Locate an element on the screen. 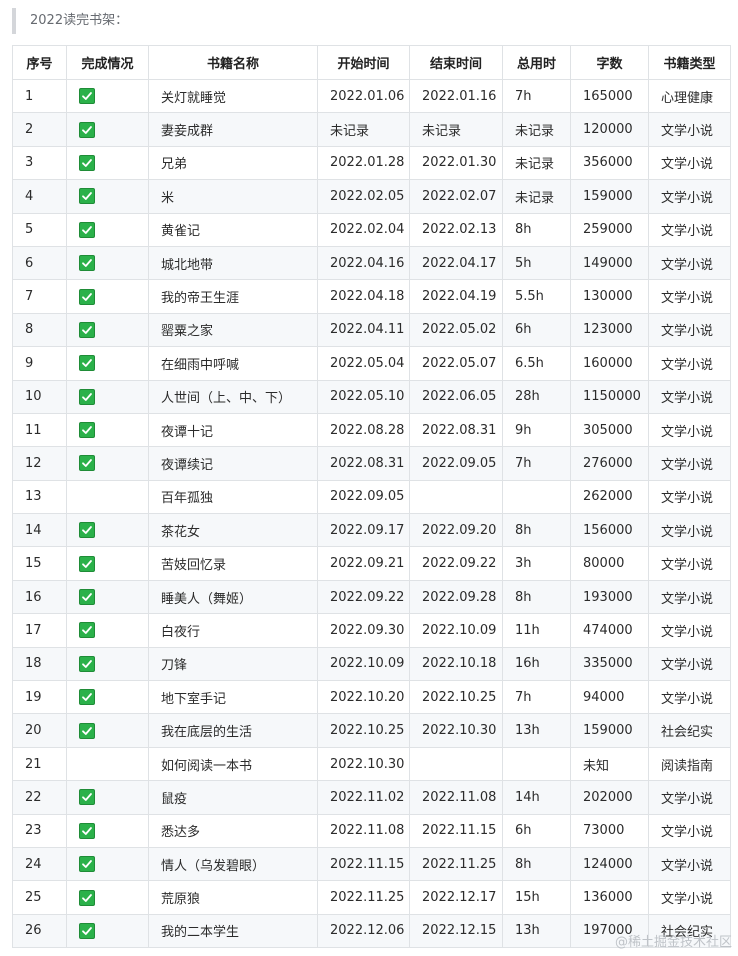 This screenshot has width=738, height=956. cell-time: 16h is located at coordinates (536, 664).